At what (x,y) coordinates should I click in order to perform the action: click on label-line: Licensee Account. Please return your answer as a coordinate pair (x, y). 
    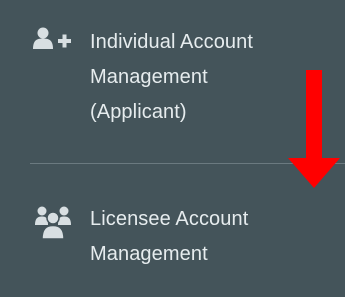
    Looking at the image, I should click on (169, 219).